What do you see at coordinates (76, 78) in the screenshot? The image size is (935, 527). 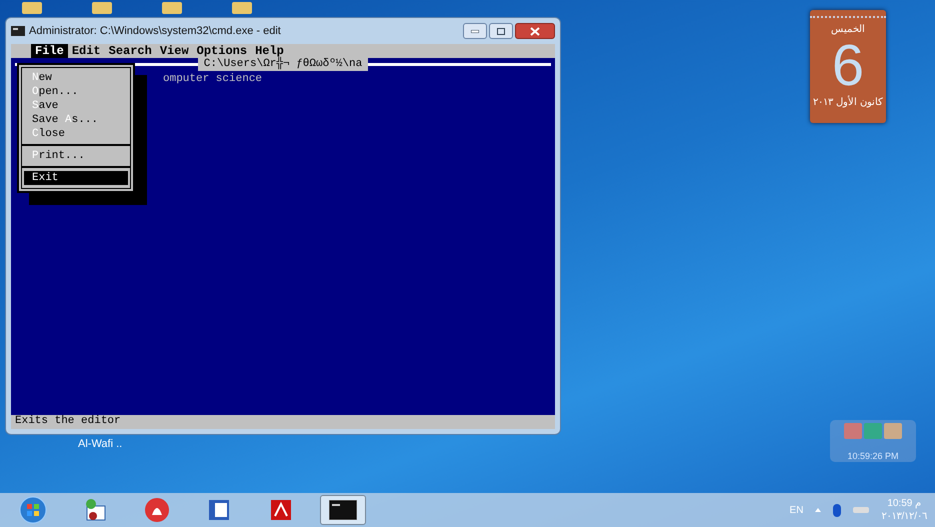 I see `menu-entry: New` at bounding box center [76, 78].